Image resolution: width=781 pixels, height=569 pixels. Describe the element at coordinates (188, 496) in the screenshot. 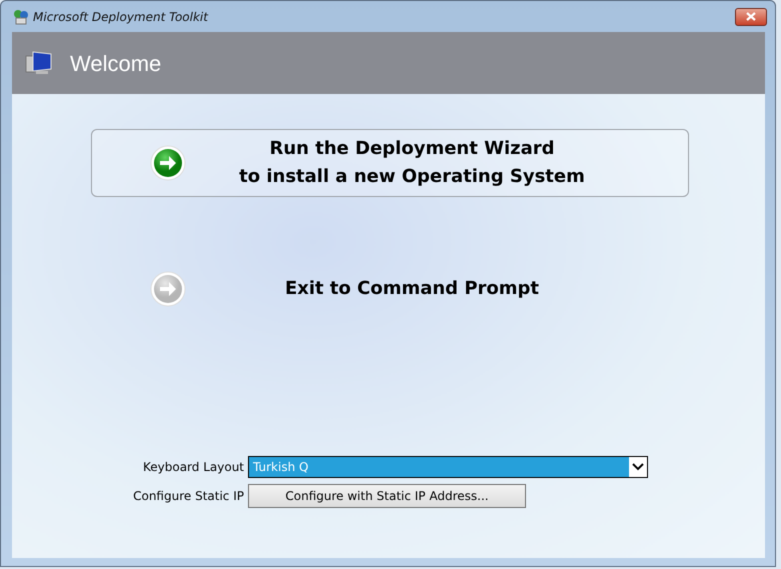

I see `field-label: Configure Static IP` at that location.